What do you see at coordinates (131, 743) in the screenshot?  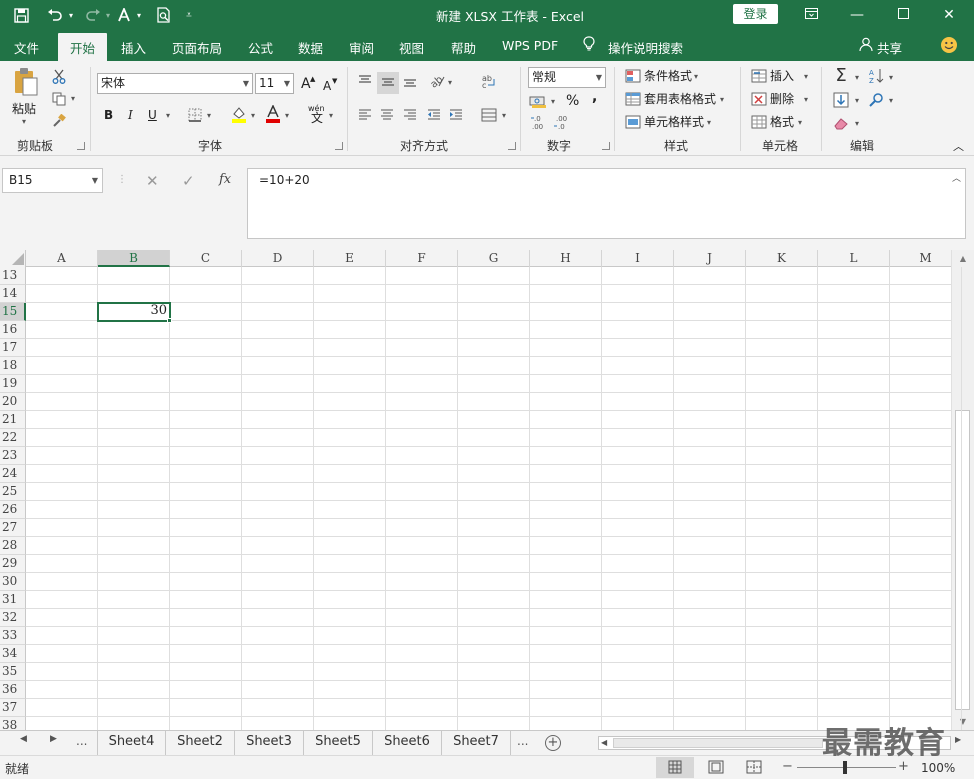 I see `sheet-tab: Sheet4` at bounding box center [131, 743].